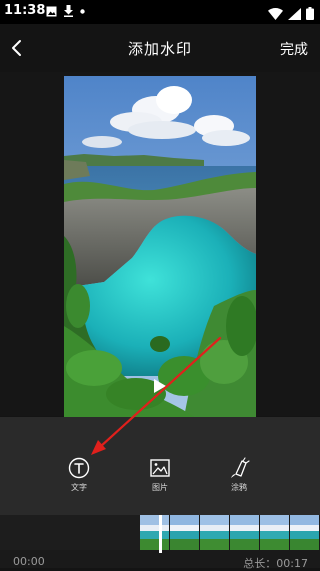 The height and width of the screenshot is (571, 320). I want to click on status-bar: 11:38, so click(160, 12).